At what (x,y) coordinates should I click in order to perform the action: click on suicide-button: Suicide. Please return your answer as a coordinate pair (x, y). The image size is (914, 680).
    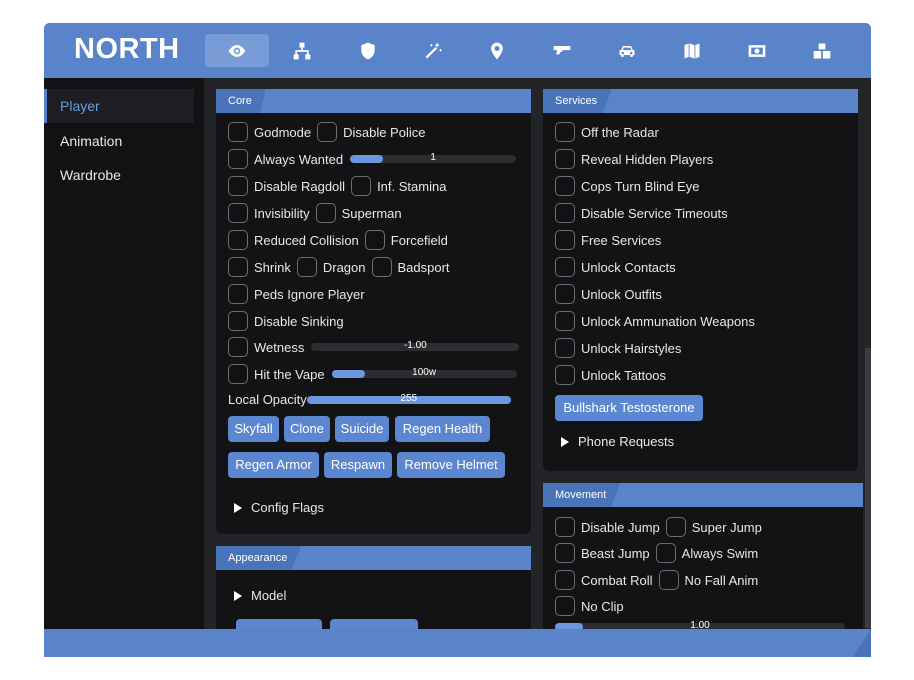
    Looking at the image, I should click on (362, 429).